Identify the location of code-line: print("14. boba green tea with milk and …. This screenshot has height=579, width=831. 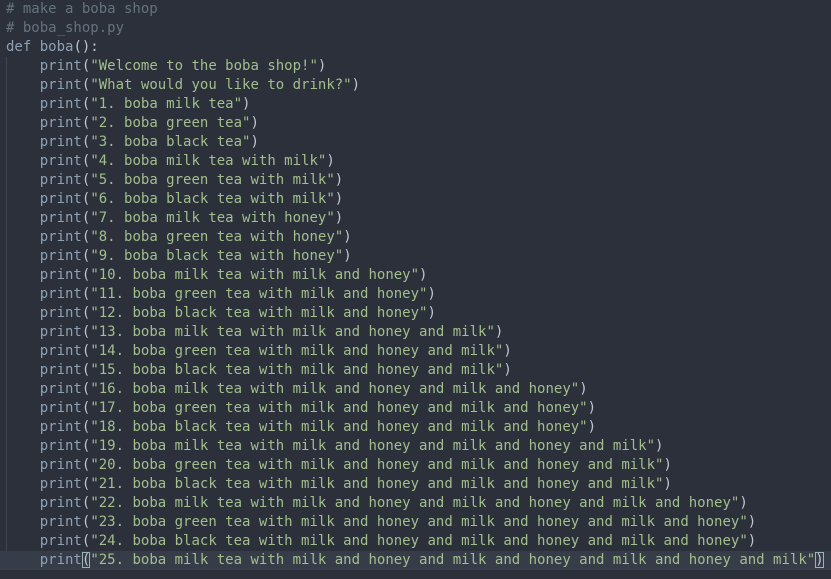
(418, 351).